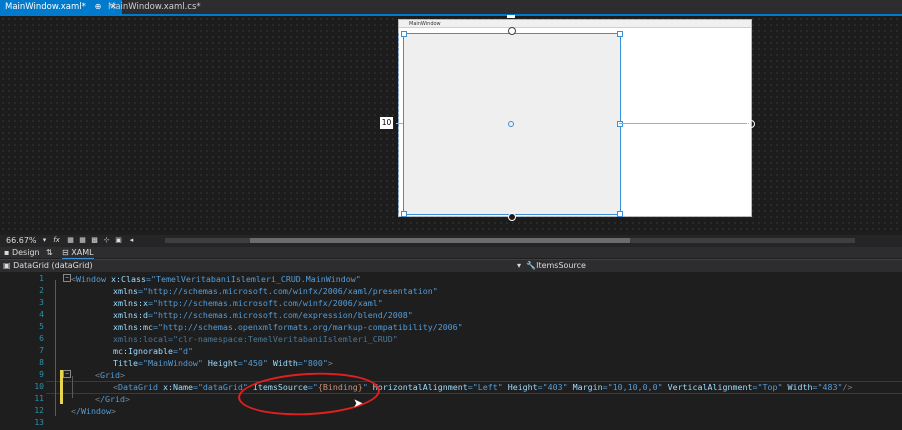 The width and height of the screenshot is (902, 430). Describe the element at coordinates (512, 217) in the screenshot. I see `bottom-anchor-icon` at that location.